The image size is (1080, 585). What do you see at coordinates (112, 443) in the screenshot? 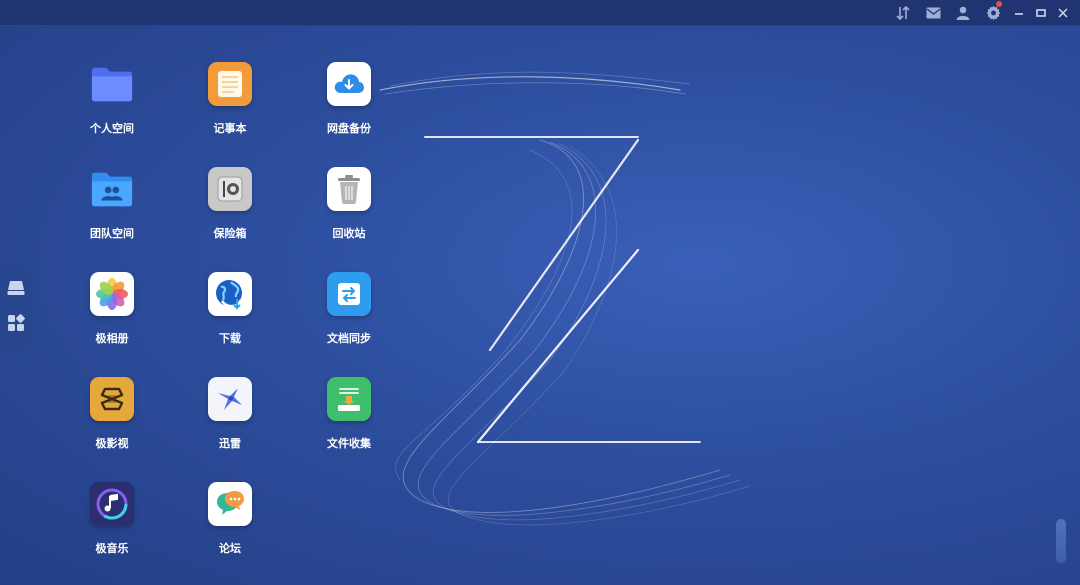
I see `app-label: 极影视` at bounding box center [112, 443].